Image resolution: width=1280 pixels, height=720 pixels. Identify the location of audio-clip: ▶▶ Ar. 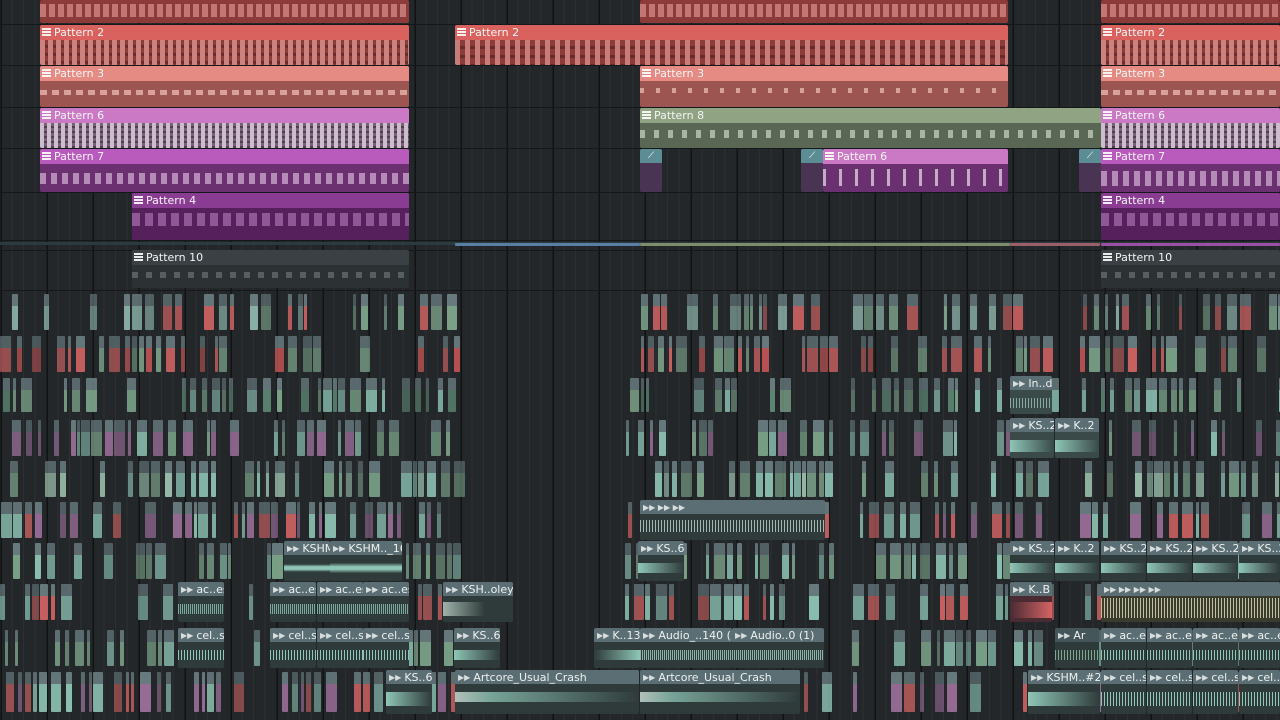
(1077, 648).